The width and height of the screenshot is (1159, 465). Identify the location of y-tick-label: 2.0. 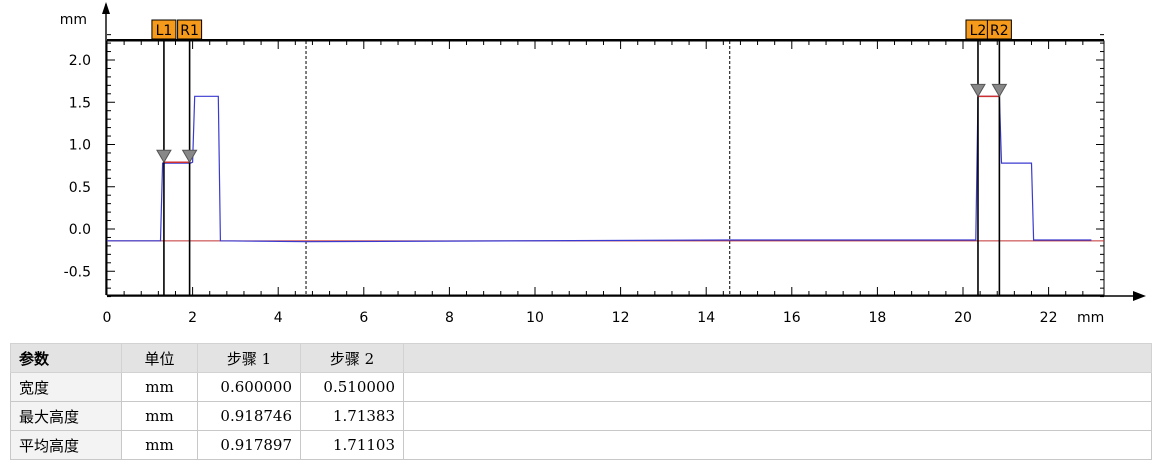
(80, 61).